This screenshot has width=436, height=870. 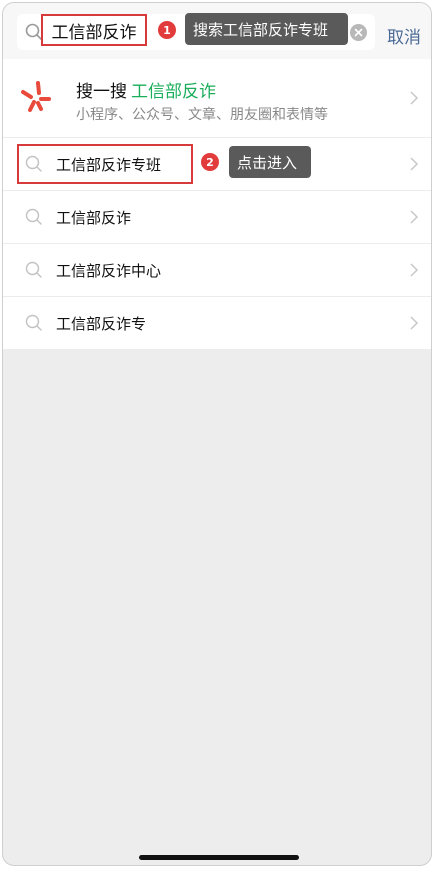 What do you see at coordinates (101, 92) in the screenshot?
I see `sou-yi-sou-label: 搜一搜` at bounding box center [101, 92].